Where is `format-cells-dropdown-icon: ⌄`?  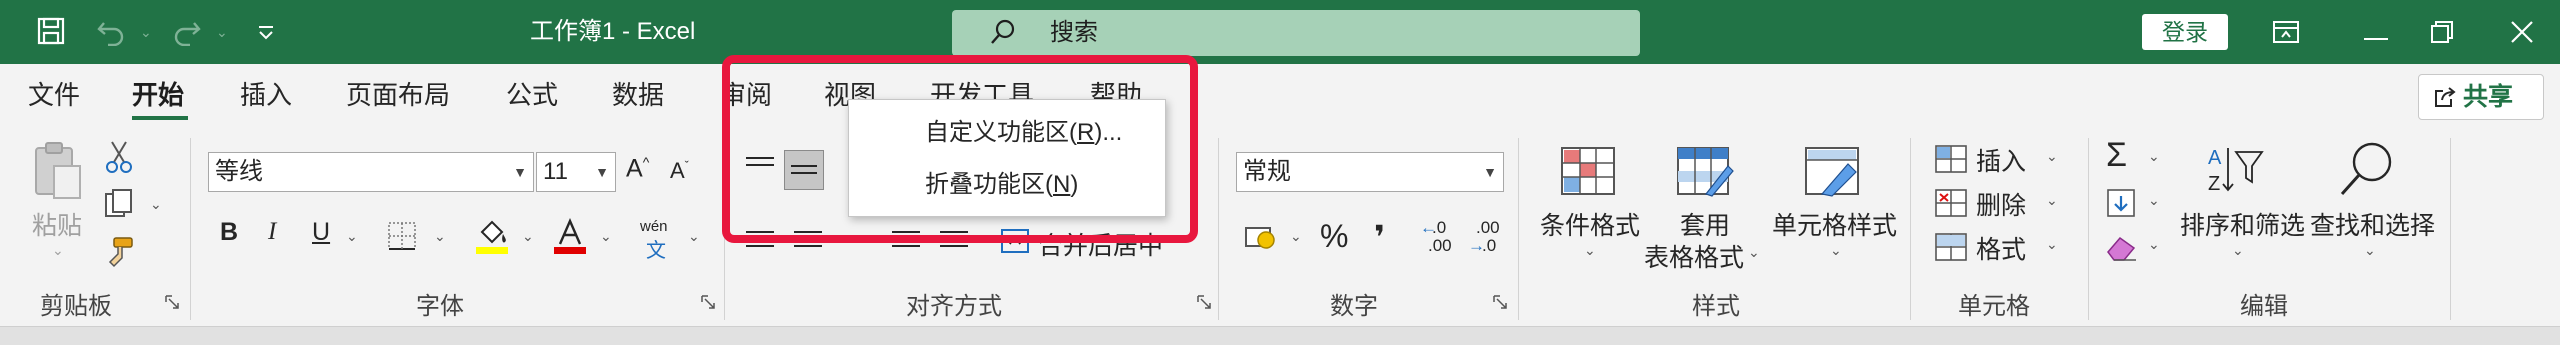 format-cells-dropdown-icon: ⌄ is located at coordinates (2052, 244).